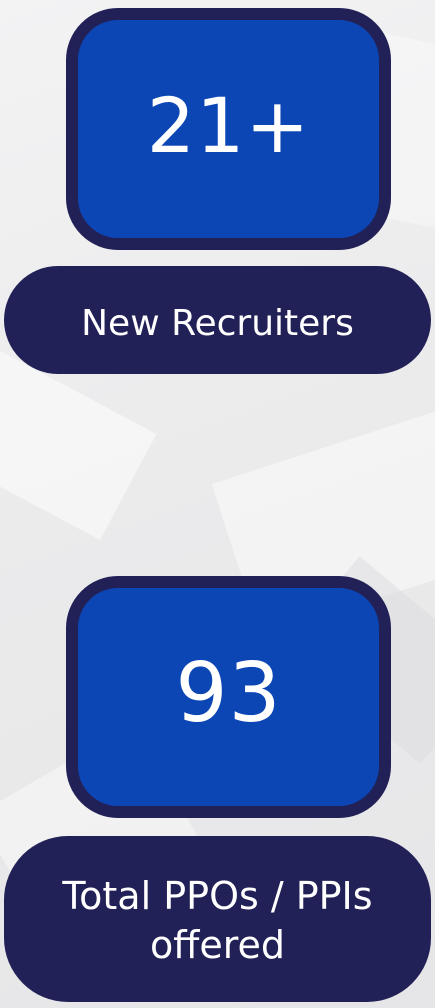  I want to click on stat-label: Total PPOs / PPIs offered, so click(217, 920).